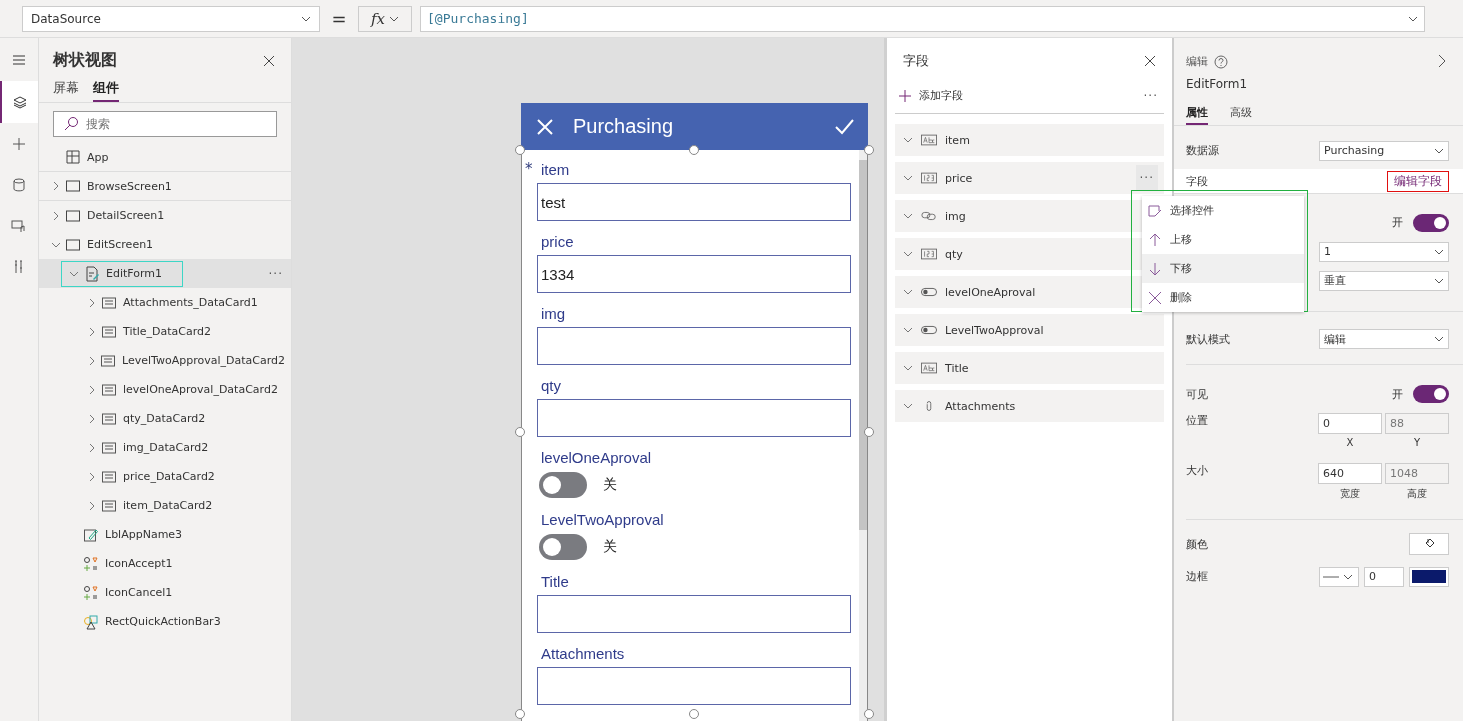 The height and width of the screenshot is (721, 1463). What do you see at coordinates (19, 144) in the screenshot?
I see `plus-icon` at bounding box center [19, 144].